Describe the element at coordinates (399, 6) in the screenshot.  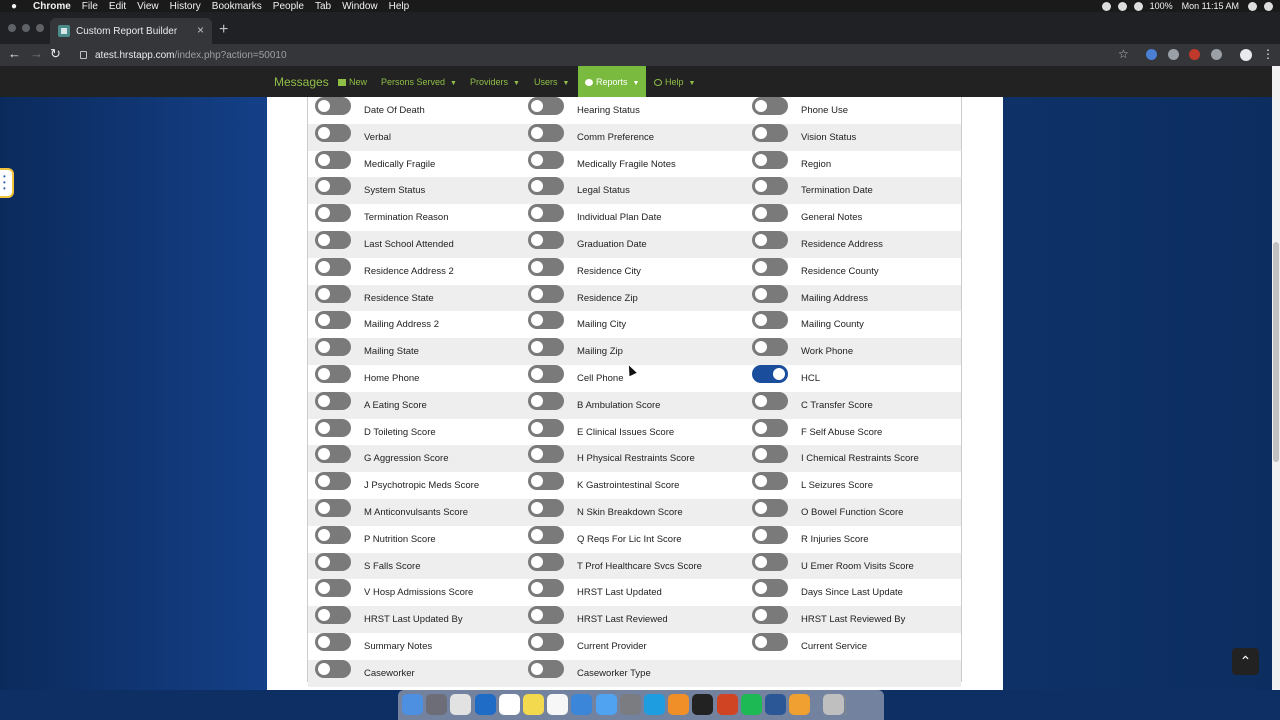
I see `menu-help: Help` at that location.